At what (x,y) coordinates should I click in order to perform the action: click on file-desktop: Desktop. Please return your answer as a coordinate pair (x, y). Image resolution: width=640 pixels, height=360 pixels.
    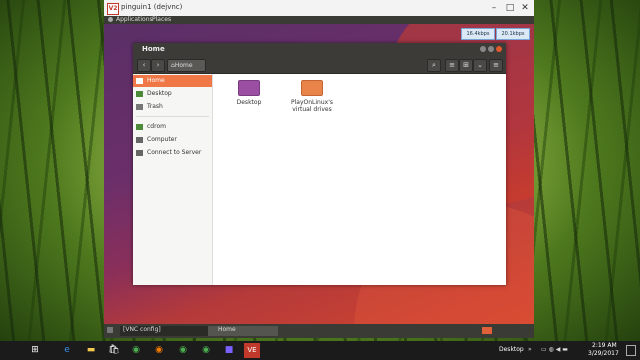
    Looking at the image, I should click on (249, 93).